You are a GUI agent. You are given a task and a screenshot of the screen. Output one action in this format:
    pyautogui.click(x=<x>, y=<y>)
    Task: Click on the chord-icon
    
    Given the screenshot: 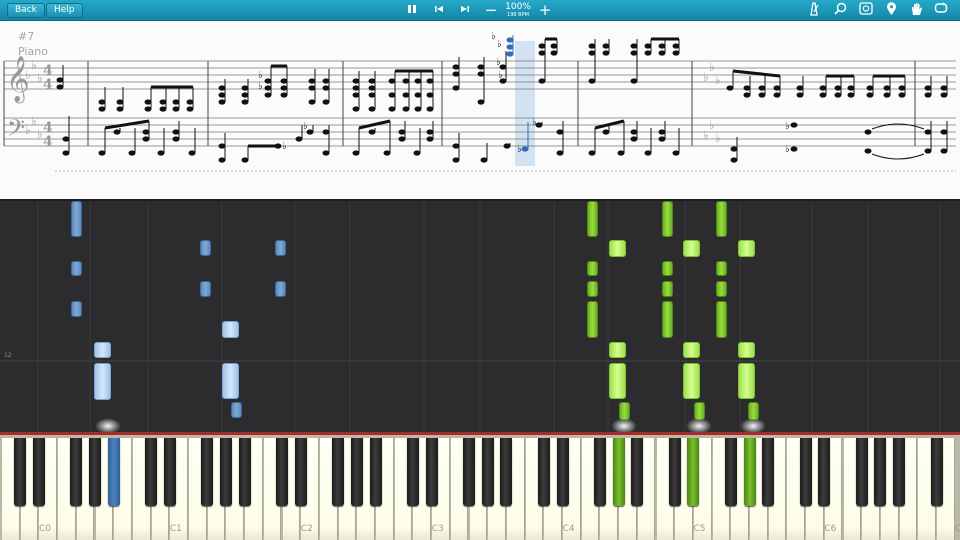 What is the action you would take?
    pyautogui.click(x=866, y=10)
    